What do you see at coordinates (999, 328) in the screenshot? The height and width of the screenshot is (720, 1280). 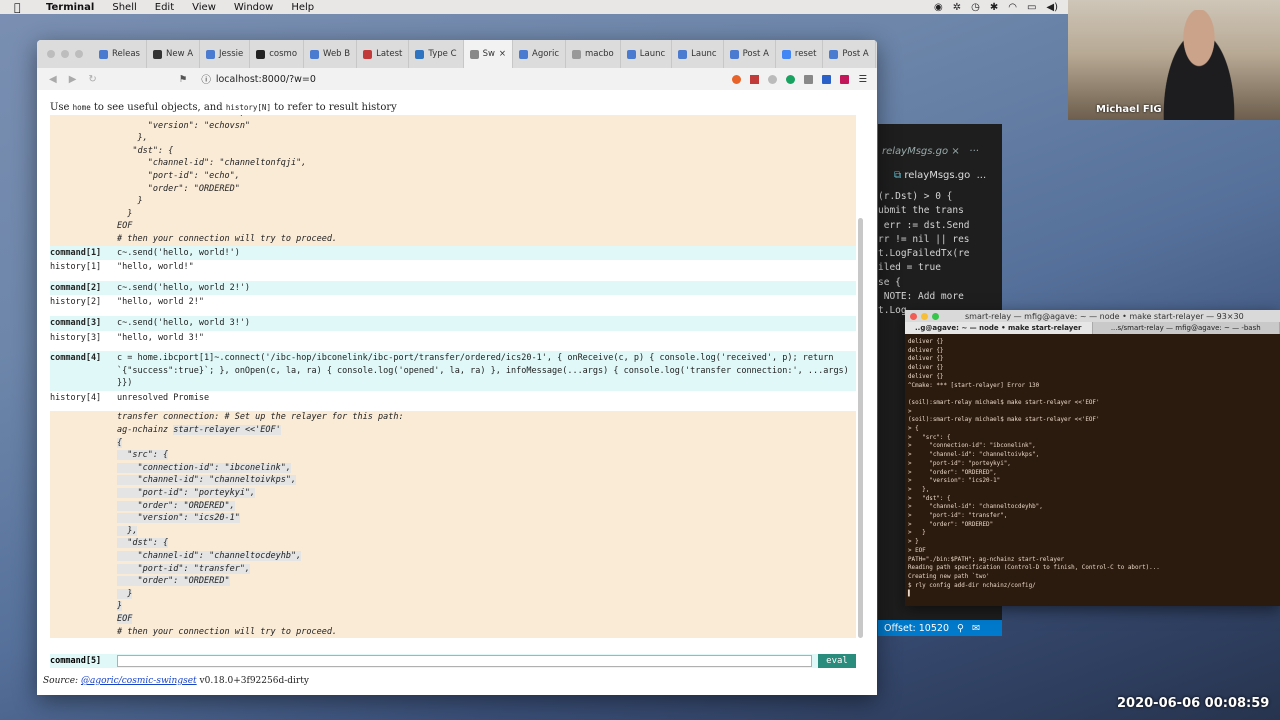 I see `terminal-tab-1: ..g@agave: ~ — node • make start-relayer` at bounding box center [999, 328].